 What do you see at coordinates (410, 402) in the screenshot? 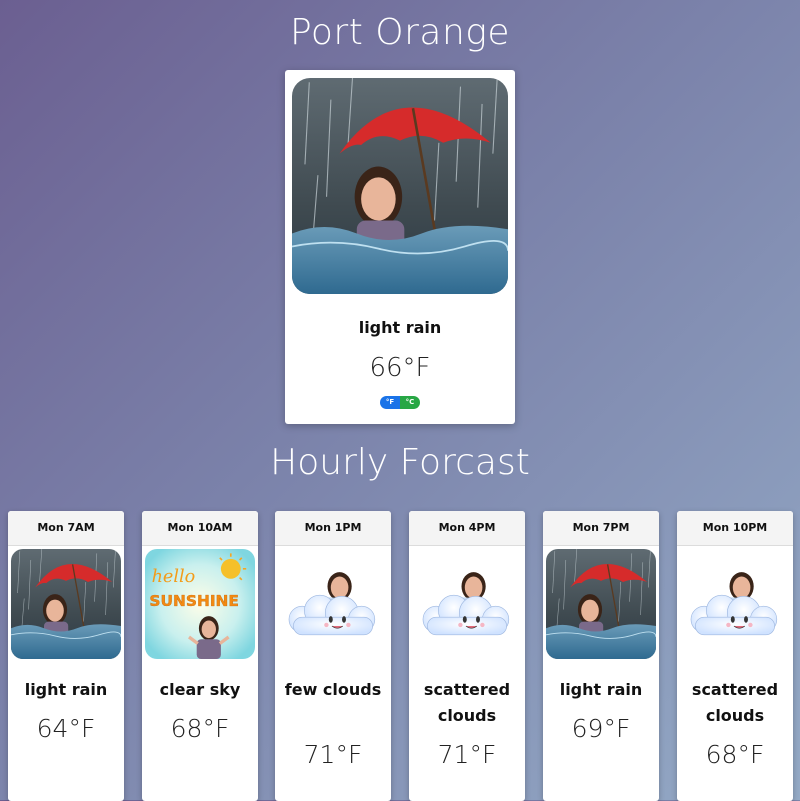
I see `celsius-button: °C` at bounding box center [410, 402].